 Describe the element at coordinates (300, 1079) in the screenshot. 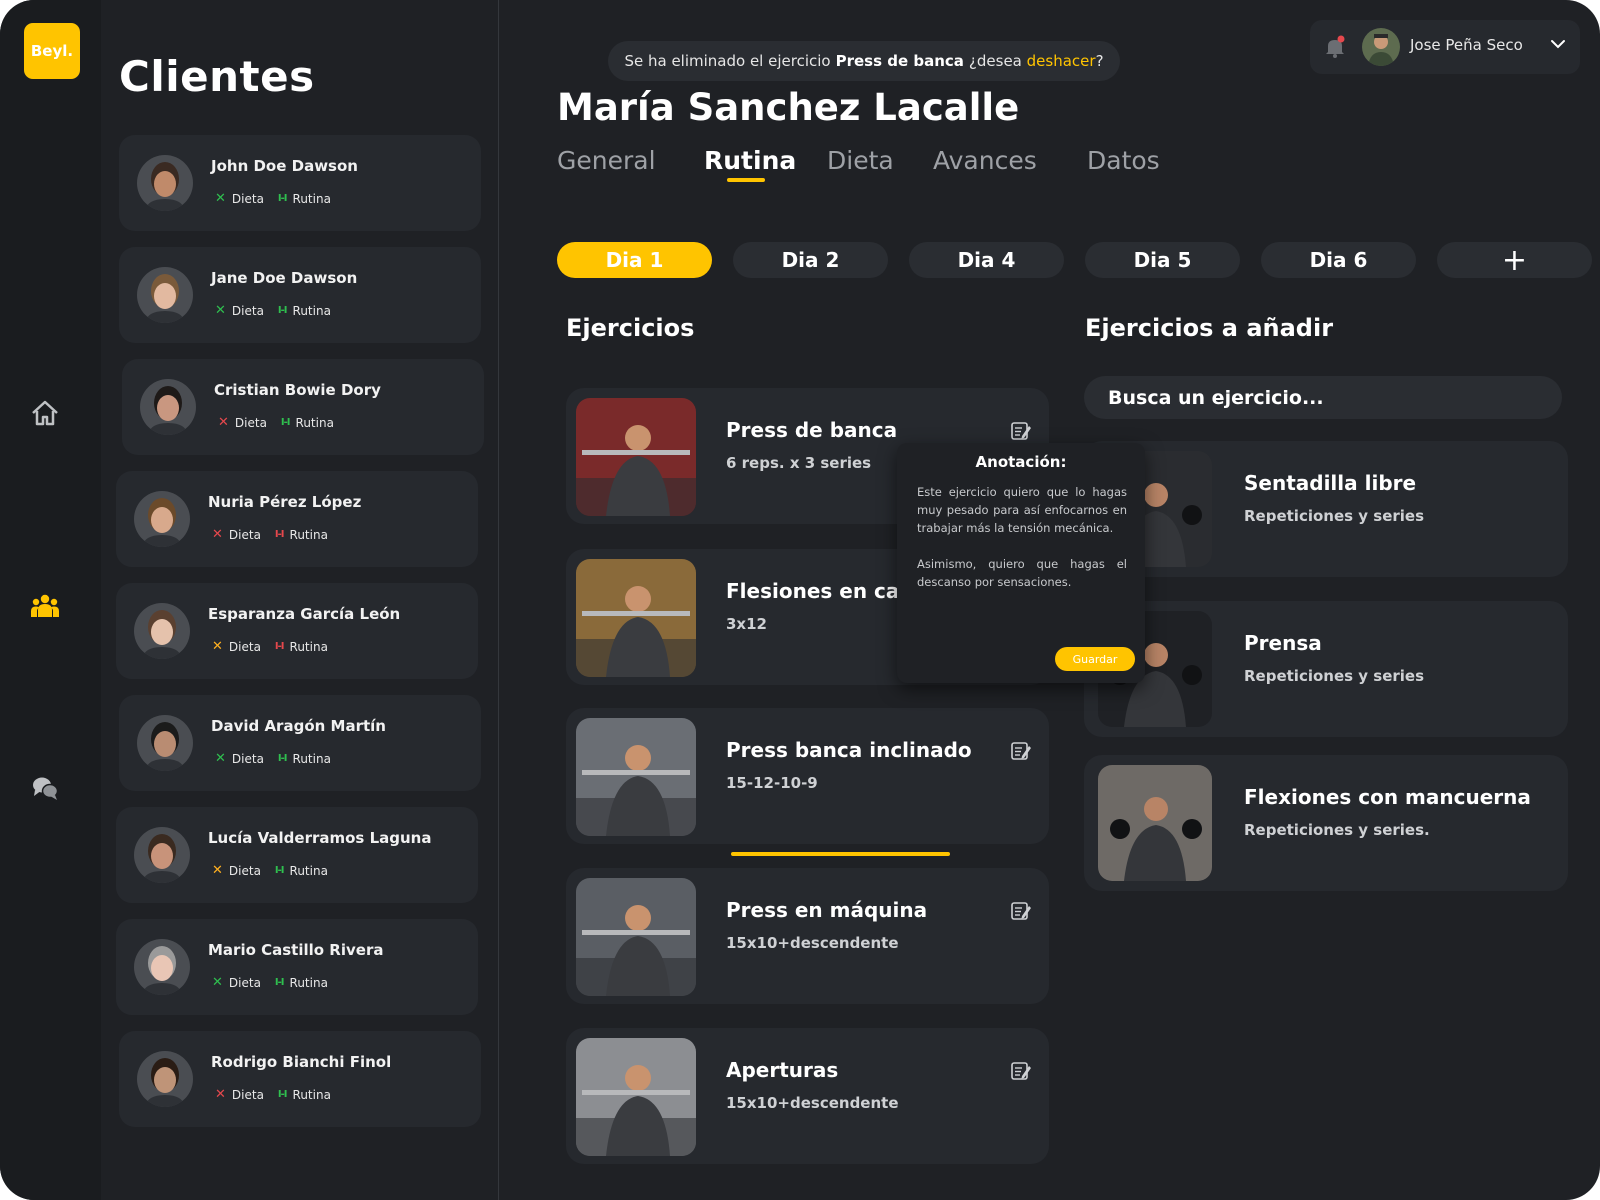

I see `client-card: Rodrigo Bianchi Finol ✕ Dieta I-I Rutina` at that location.